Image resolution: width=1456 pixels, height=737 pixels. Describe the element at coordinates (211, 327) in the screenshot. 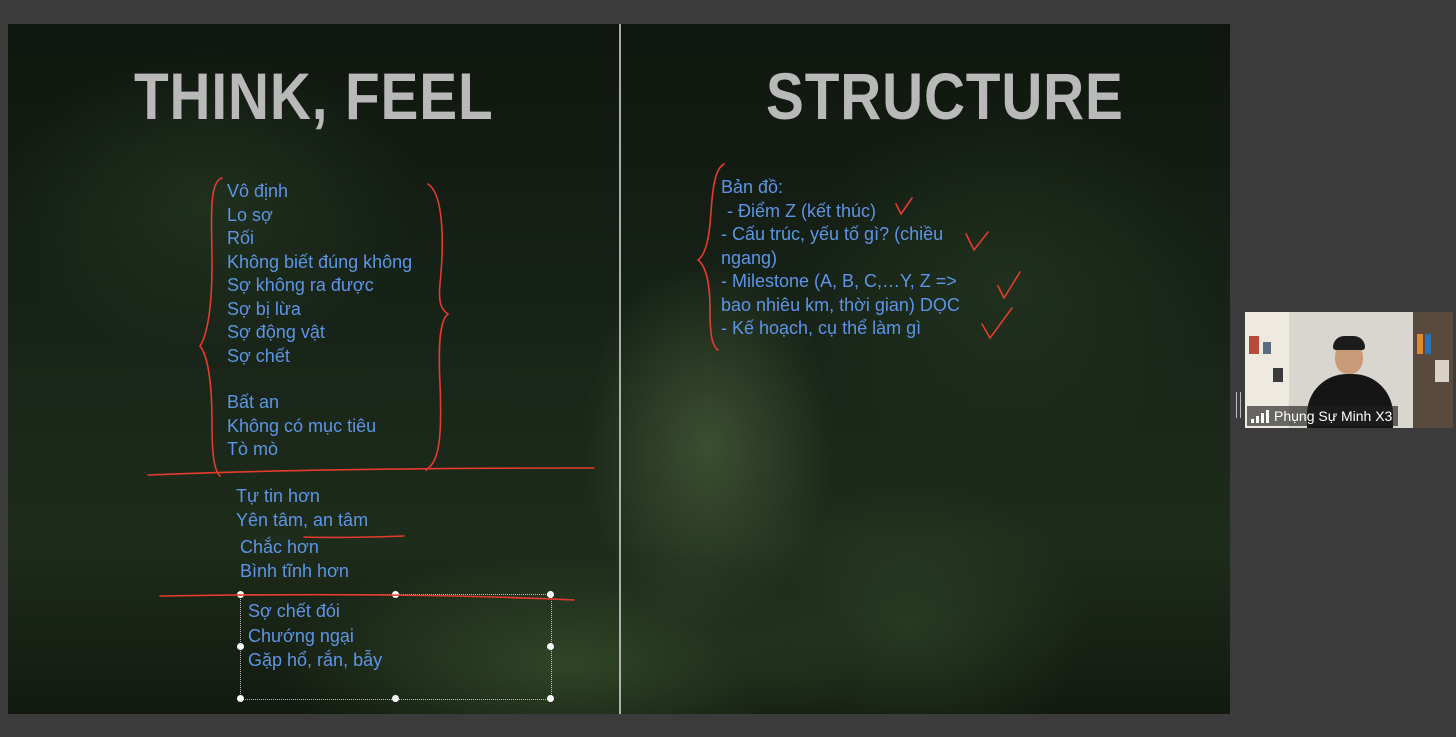

I see `left-brace-stroke` at that location.